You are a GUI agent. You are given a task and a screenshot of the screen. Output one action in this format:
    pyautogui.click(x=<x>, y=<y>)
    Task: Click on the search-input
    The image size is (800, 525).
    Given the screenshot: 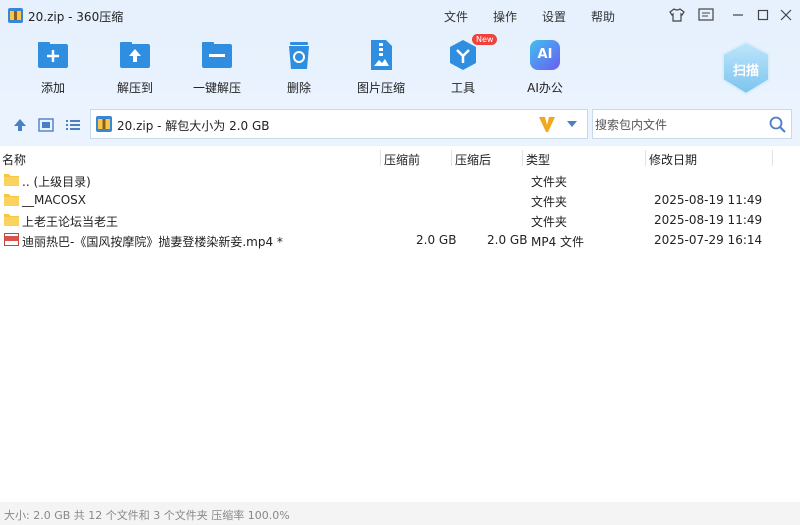 What is the action you would take?
    pyautogui.click(x=677, y=125)
    